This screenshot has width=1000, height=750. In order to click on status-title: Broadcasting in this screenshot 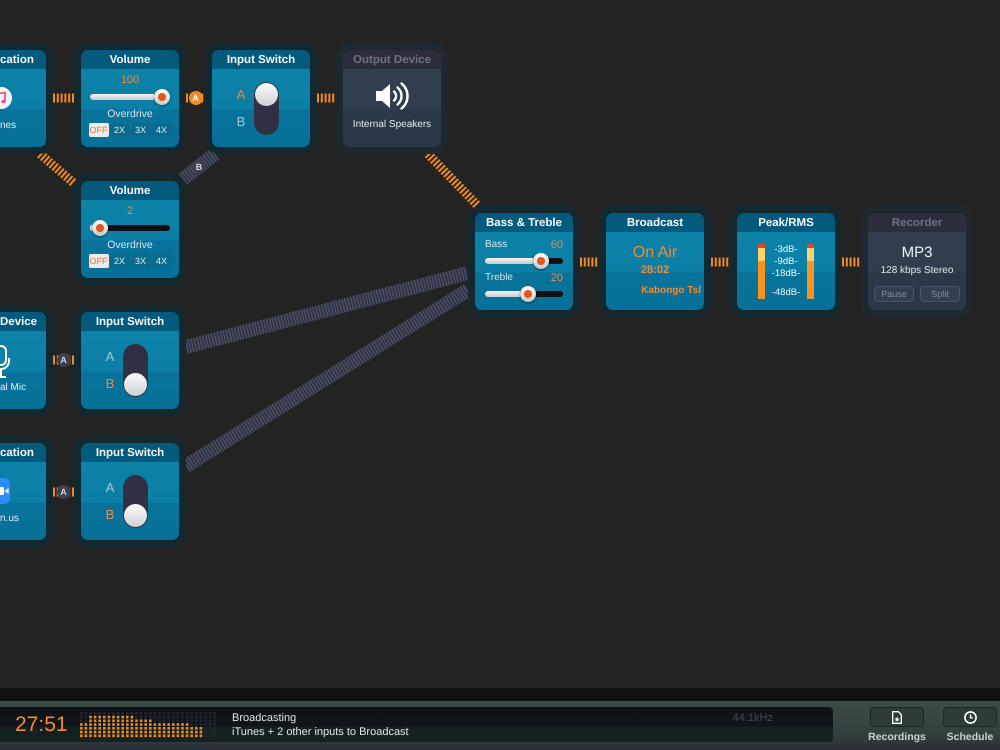, I will do `click(265, 717)`.